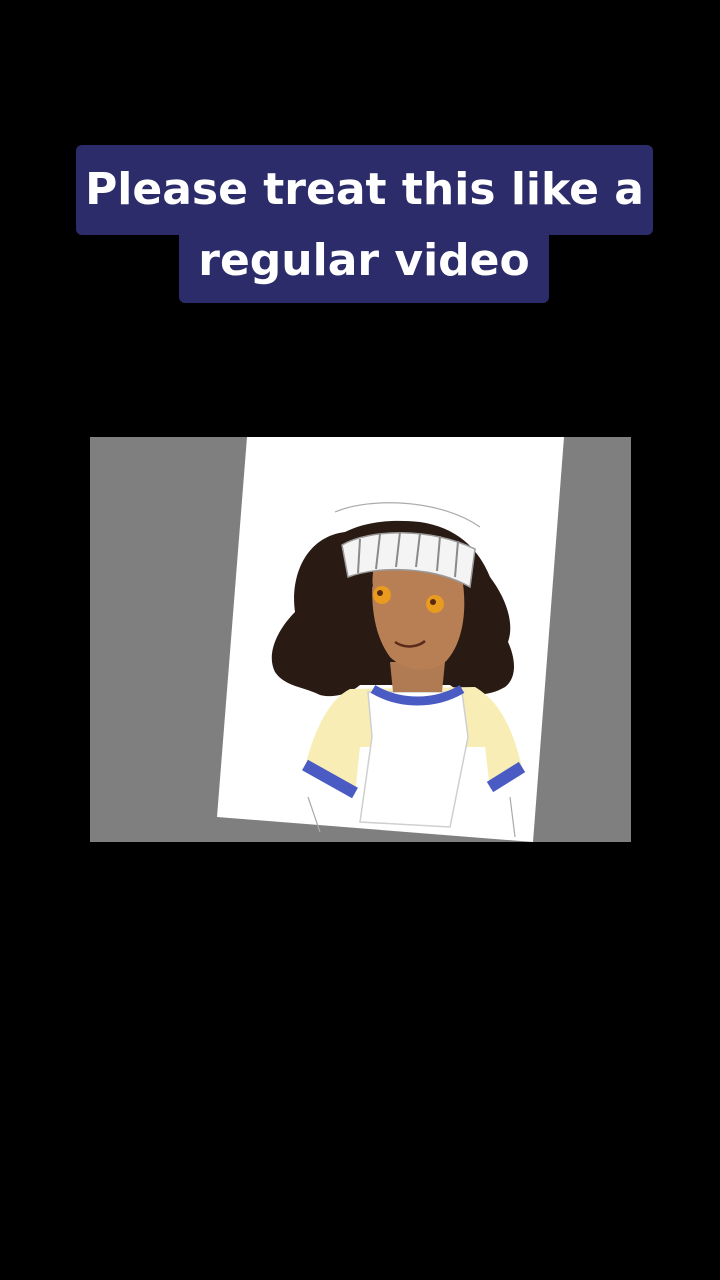 The height and width of the screenshot is (1280, 720). I want to click on caption-line-2: regular video, so click(364, 266).